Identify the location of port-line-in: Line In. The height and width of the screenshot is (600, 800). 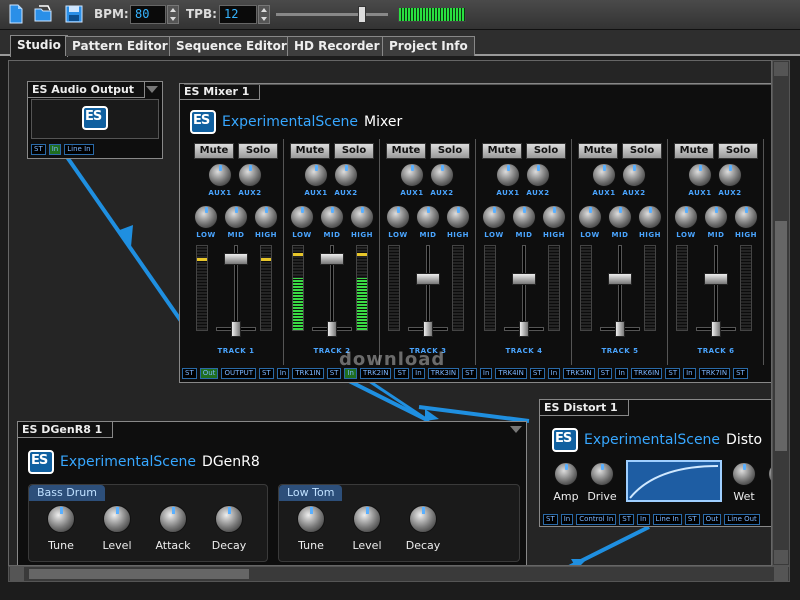
(79, 149).